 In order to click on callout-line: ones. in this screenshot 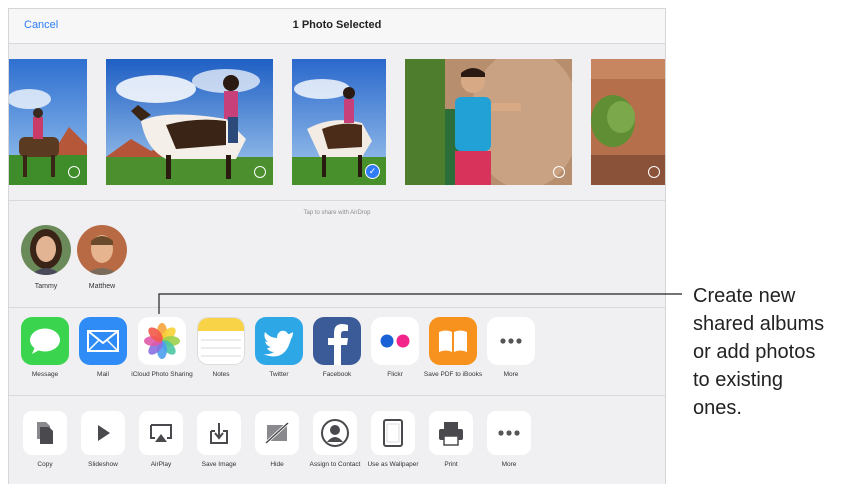, I will do `click(717, 408)`.